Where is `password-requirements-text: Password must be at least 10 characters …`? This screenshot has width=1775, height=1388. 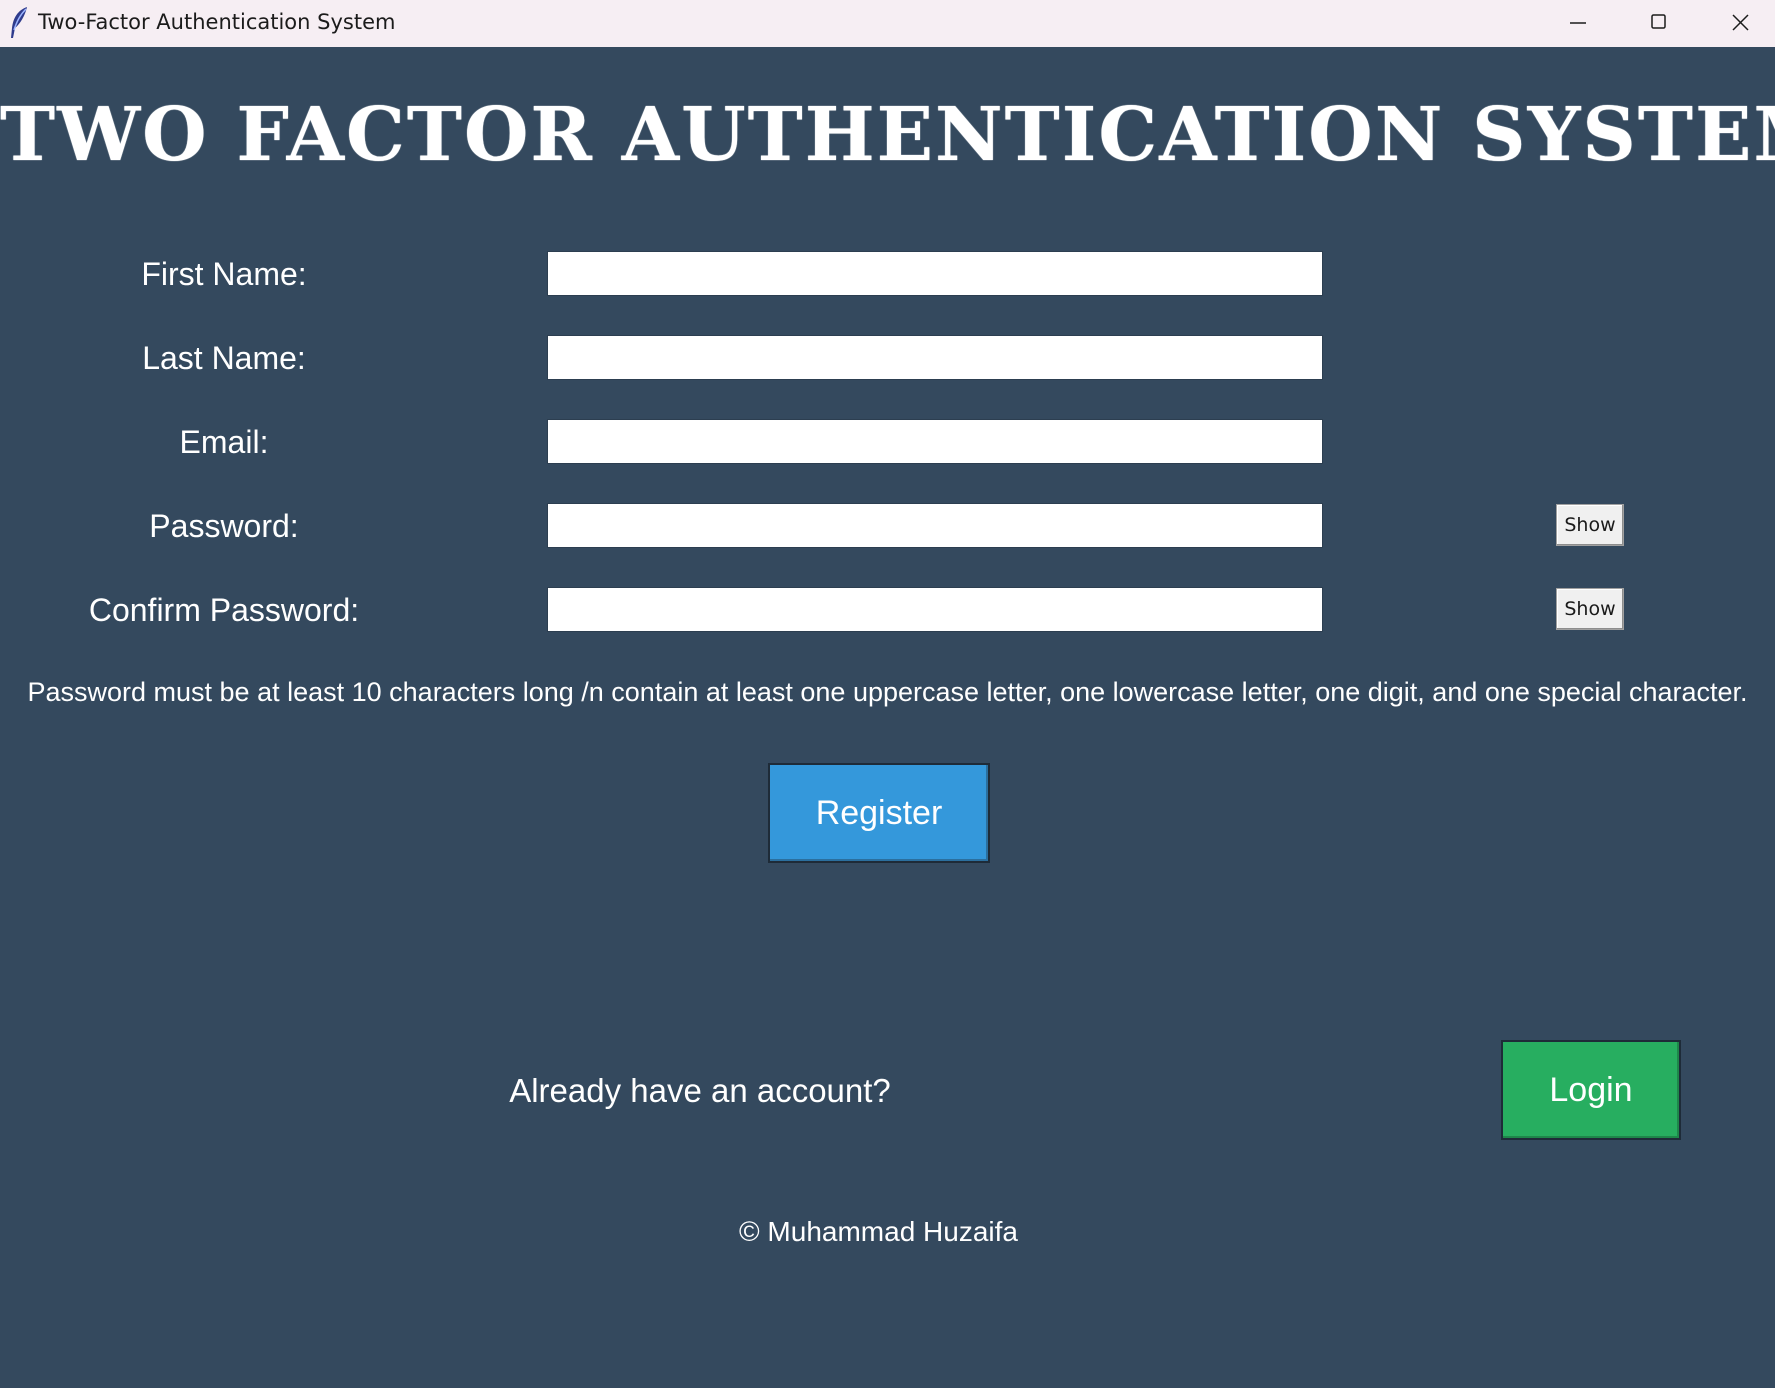
password-requirements-text: Password must be at least 10 characters … is located at coordinates (887, 692).